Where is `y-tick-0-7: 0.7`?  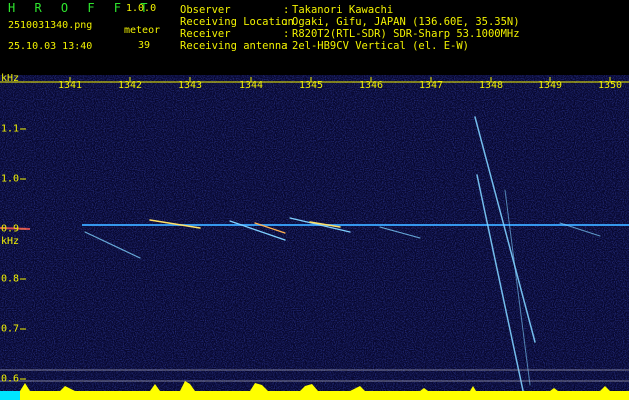 y-tick-0-7: 0.7 is located at coordinates (10, 329).